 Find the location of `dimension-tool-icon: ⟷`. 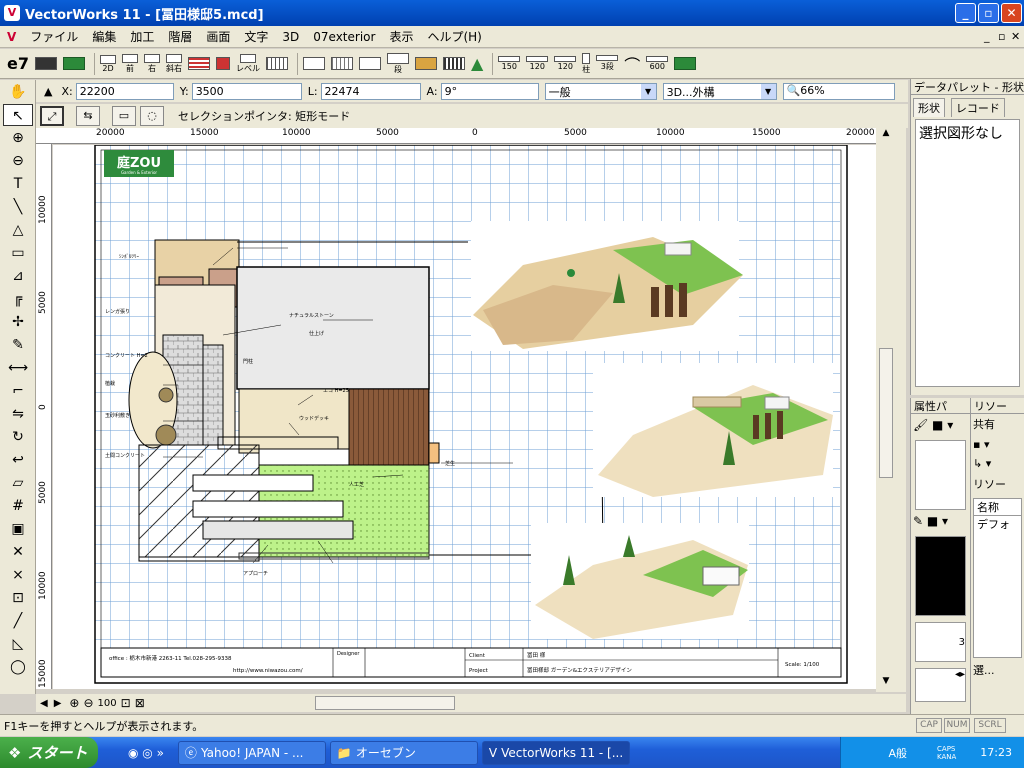

dimension-tool-icon: ⟷ is located at coordinates (18, 368).